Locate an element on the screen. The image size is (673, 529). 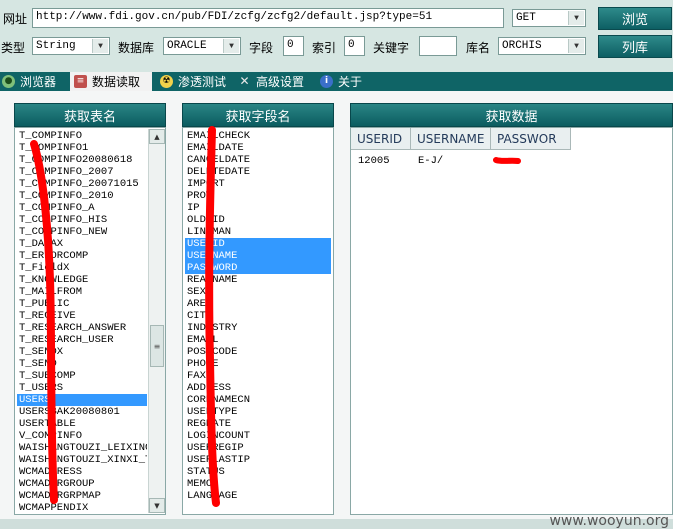
watermark: www.wooyun.org is located at coordinates (609, 521).